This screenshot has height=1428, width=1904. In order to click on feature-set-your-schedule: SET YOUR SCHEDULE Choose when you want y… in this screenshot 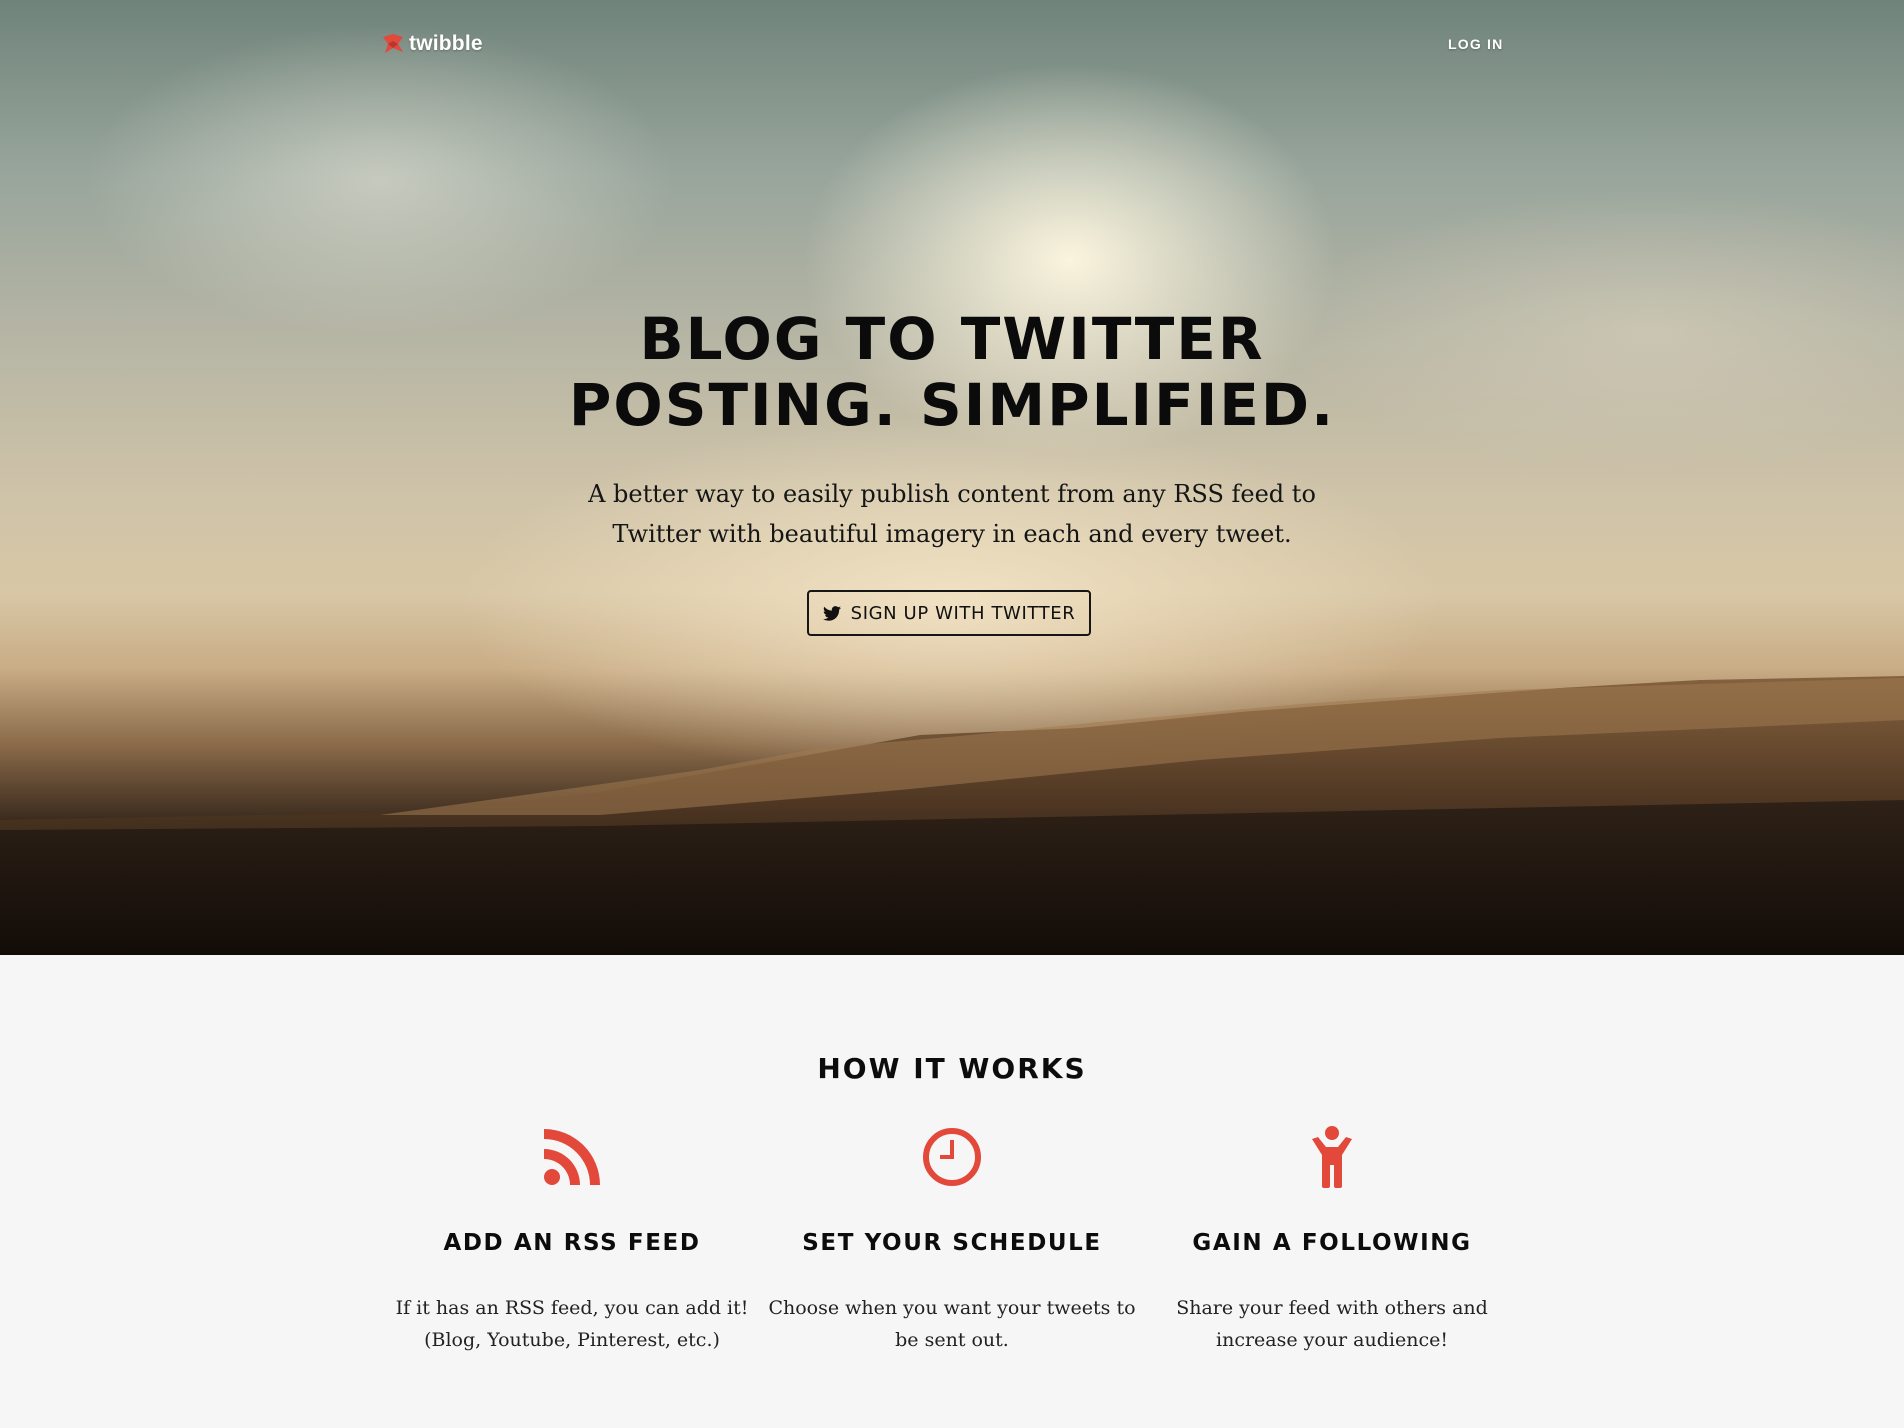, I will do `click(952, 1240)`.